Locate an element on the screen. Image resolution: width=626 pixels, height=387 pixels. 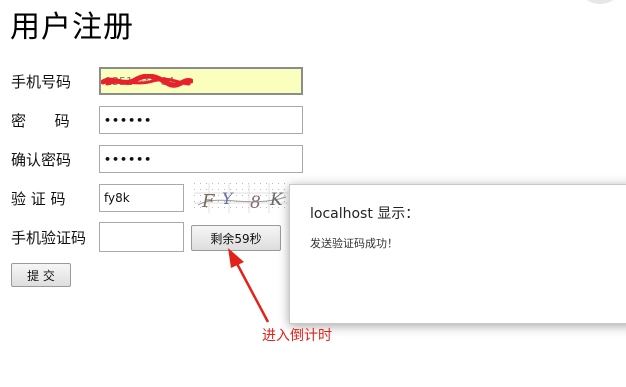
svg-text: F is located at coordinates (208, 201).